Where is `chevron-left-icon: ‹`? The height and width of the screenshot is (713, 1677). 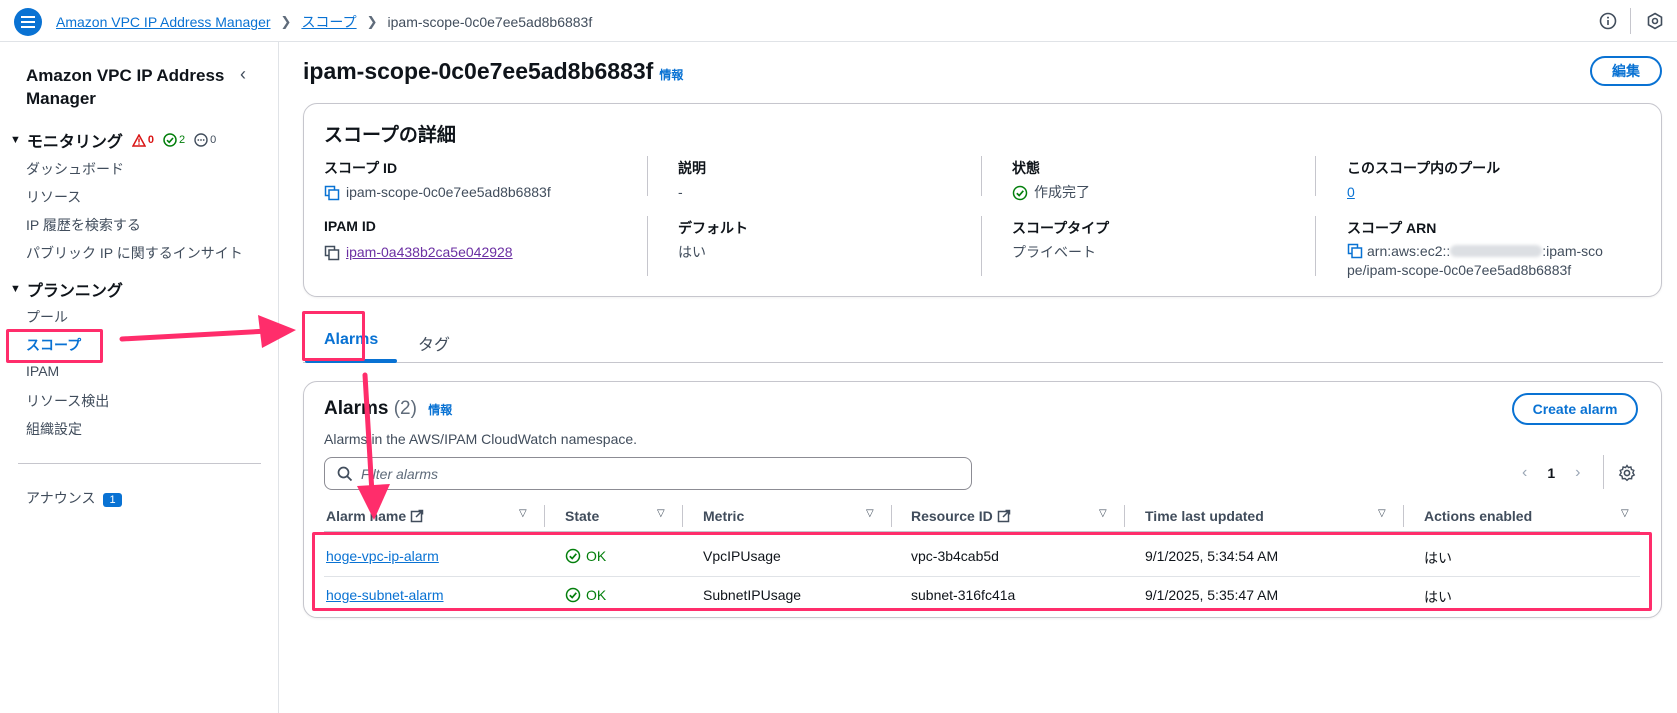
chevron-left-icon: ‹ is located at coordinates (1524, 473).